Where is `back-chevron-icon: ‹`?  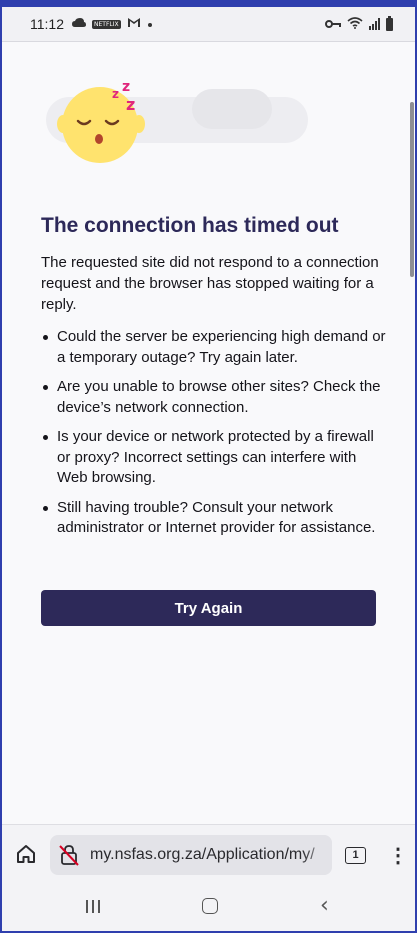
back-chevron-icon: ‹ is located at coordinates (324, 905).